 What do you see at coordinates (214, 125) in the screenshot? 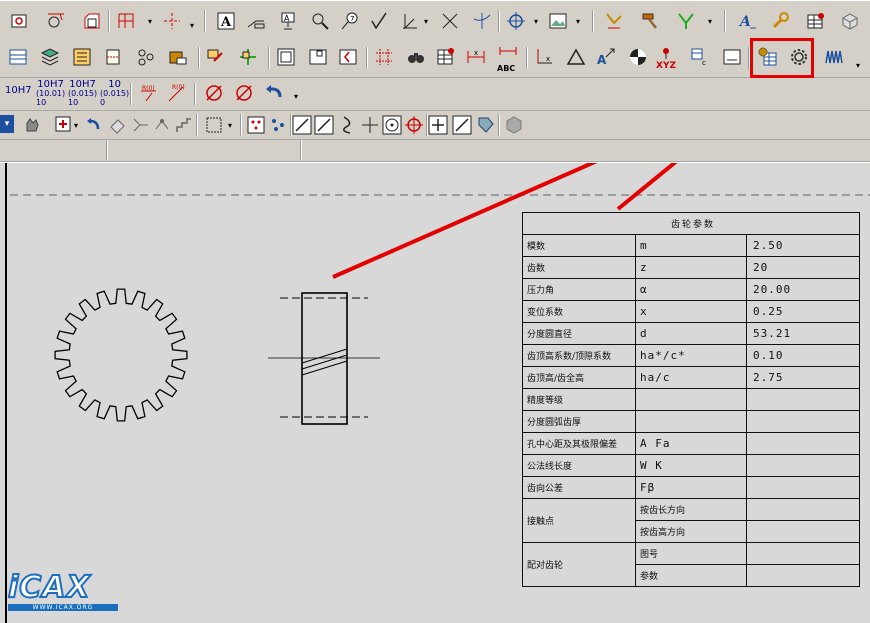
I see `select-box-icon` at bounding box center [214, 125].